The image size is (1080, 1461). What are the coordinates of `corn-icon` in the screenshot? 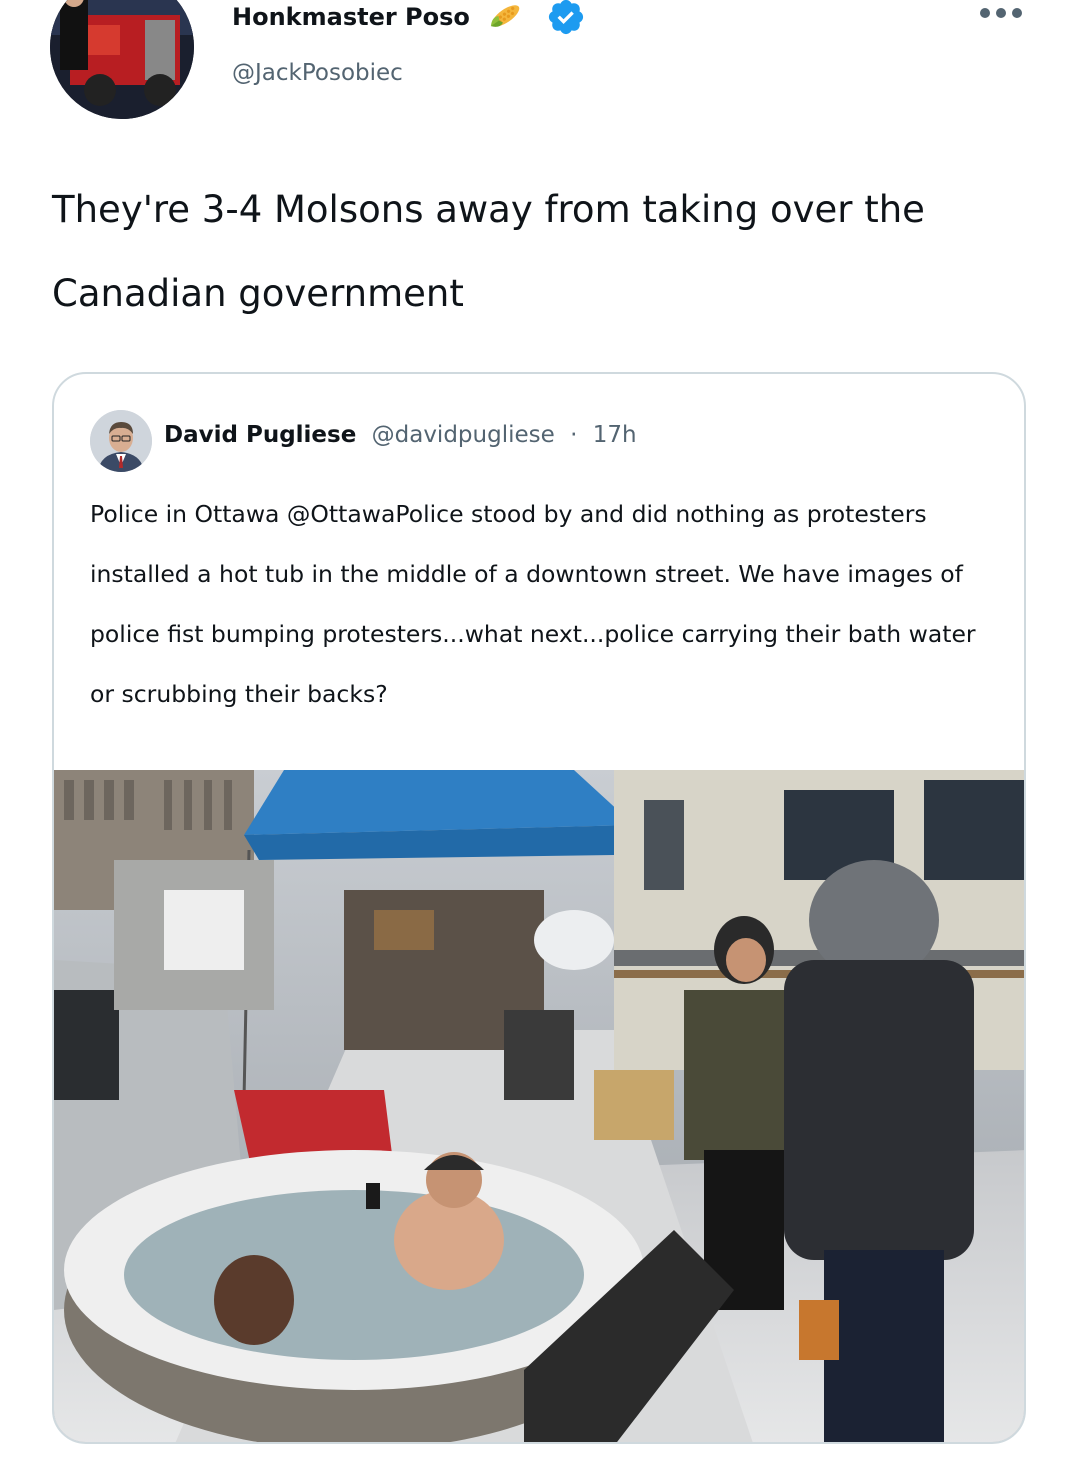 It's located at (505, 16).